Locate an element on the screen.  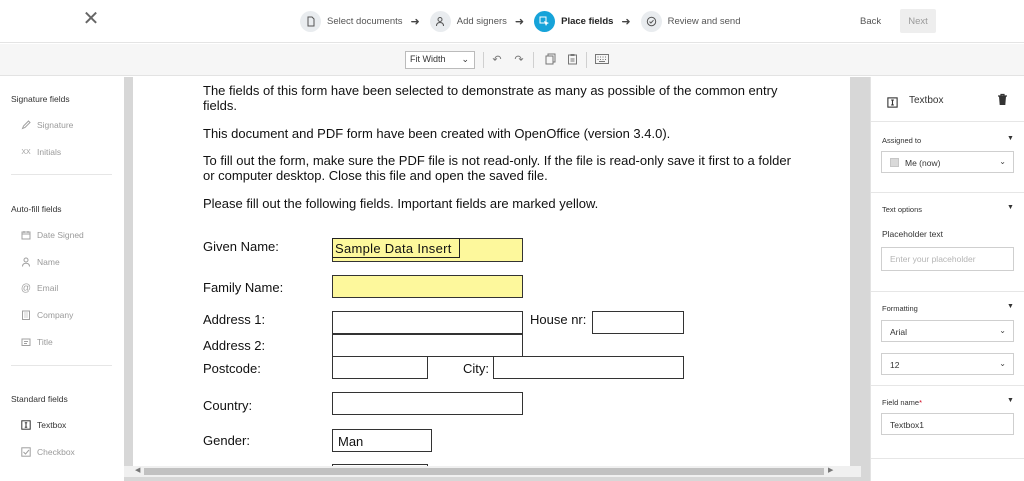
field-textbox: Textbox is located at coordinates (43, 425).